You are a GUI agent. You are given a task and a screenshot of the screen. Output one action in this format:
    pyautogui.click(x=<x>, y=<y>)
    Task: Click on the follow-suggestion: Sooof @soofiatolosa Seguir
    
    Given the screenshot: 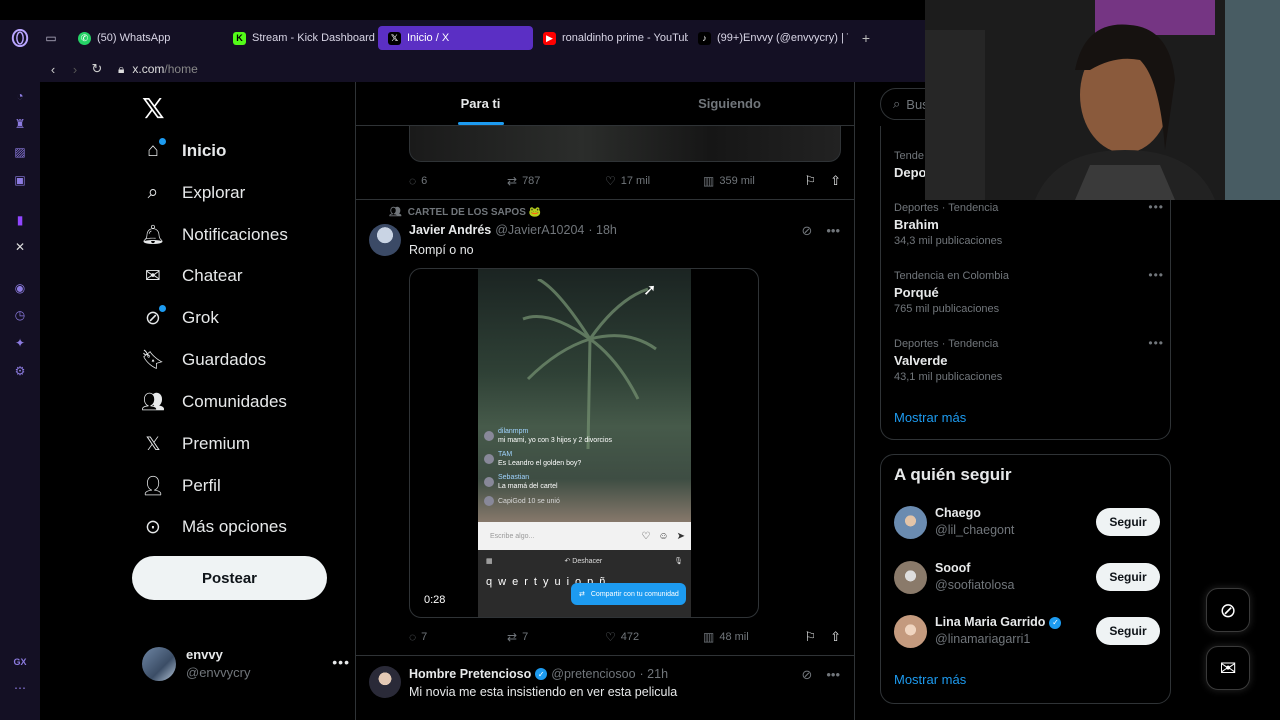 What is the action you would take?
    pyautogui.click(x=1027, y=577)
    